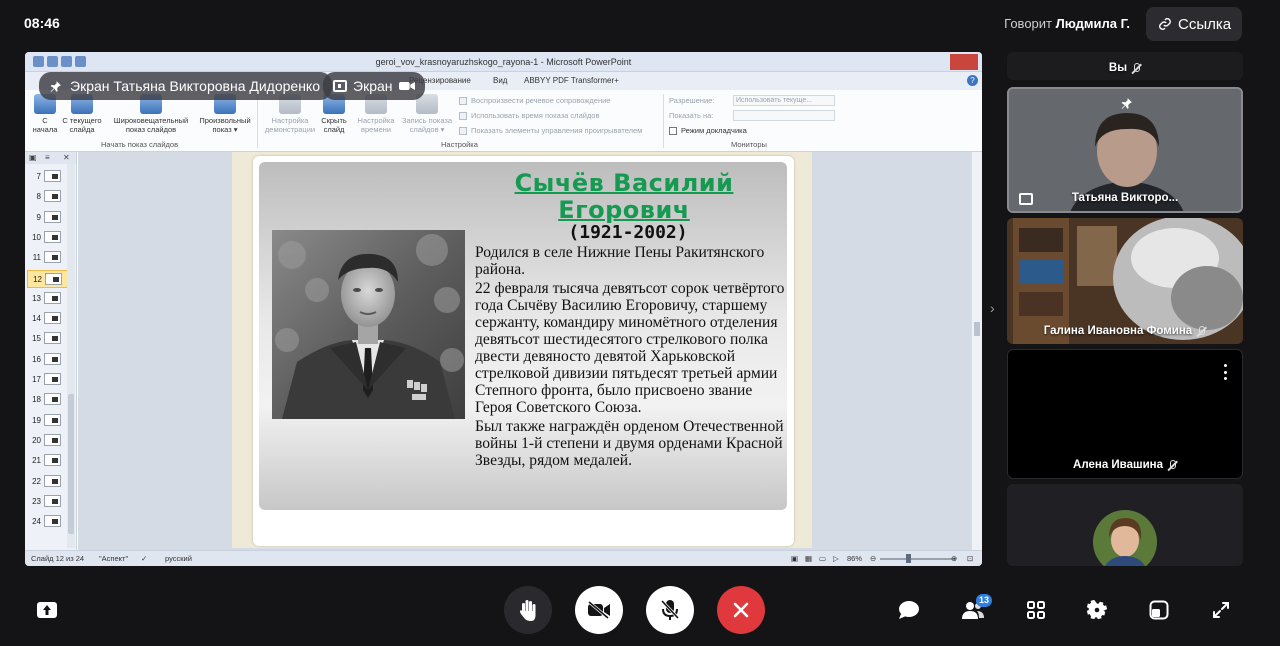  I want to click on settings-icon, so click(1097, 609).